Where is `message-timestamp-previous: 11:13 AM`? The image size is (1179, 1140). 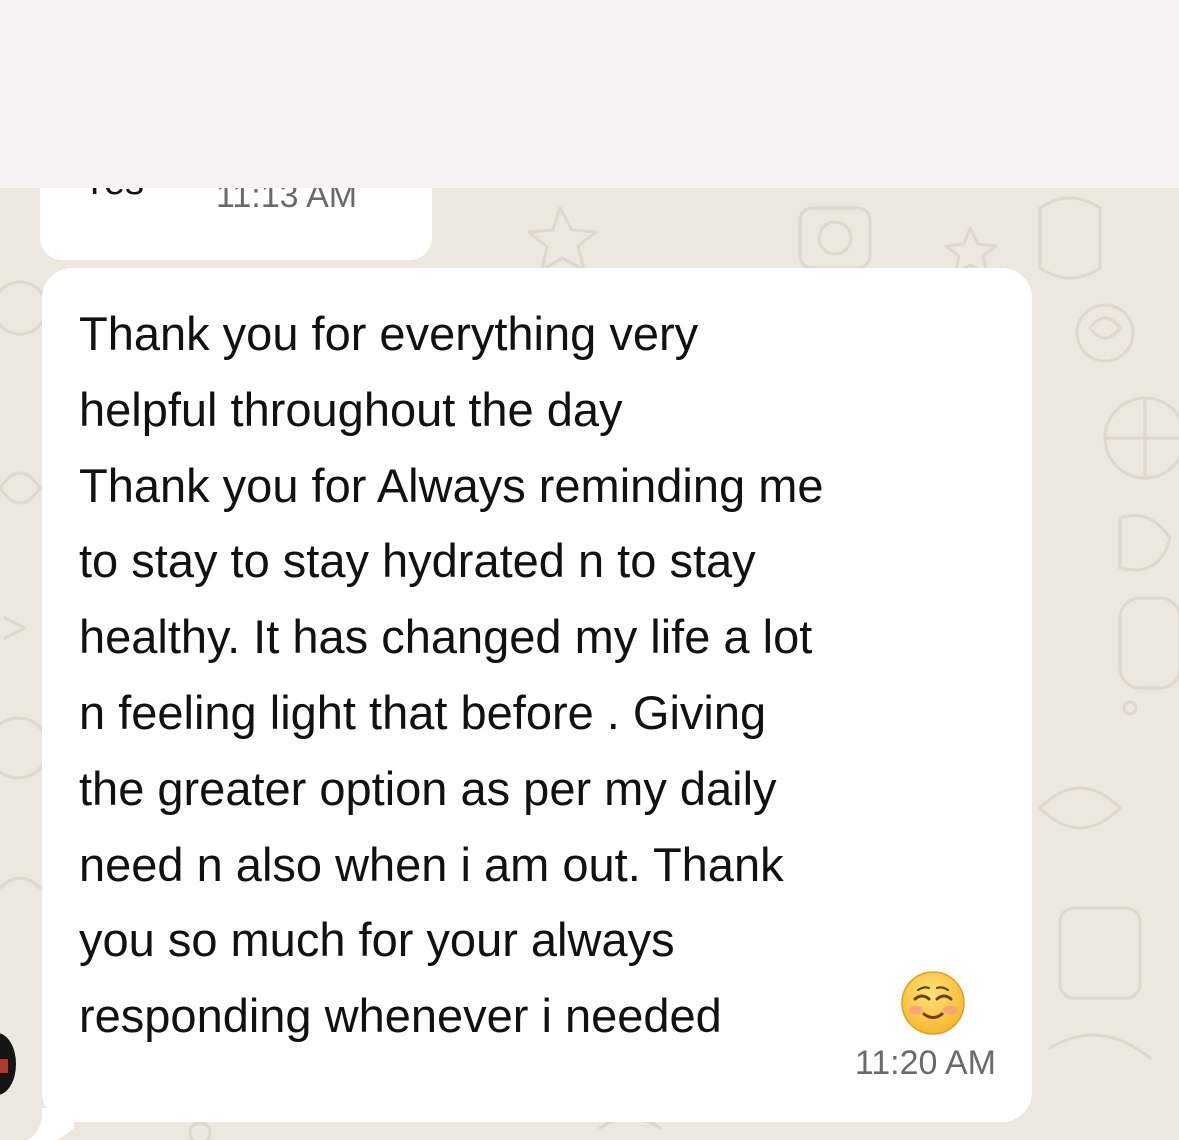
message-timestamp-previous: 11:13 AM is located at coordinates (287, 201).